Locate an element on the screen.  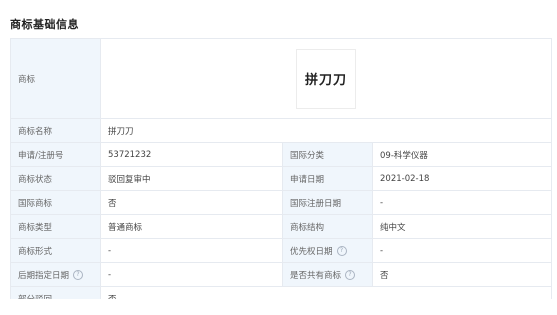
row-label-with-help: 后期指定日期? is located at coordinates (55, 274).